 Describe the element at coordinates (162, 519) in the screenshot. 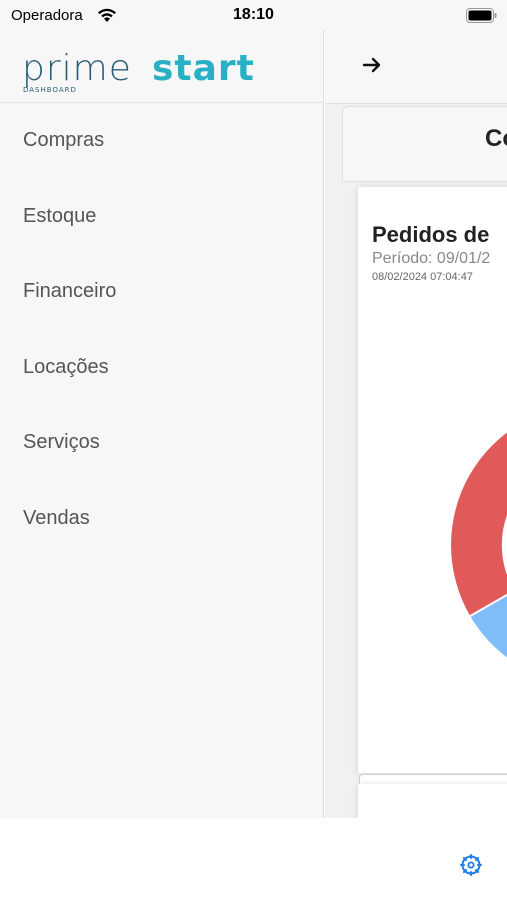

I see `sidebar-item-vendas: Vendas` at that location.